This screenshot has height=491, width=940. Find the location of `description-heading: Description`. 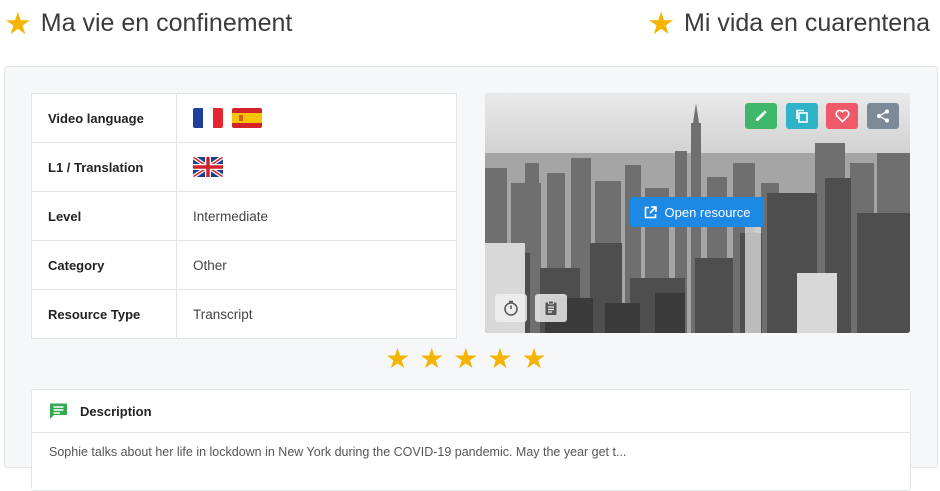

description-heading: Description is located at coordinates (116, 411).